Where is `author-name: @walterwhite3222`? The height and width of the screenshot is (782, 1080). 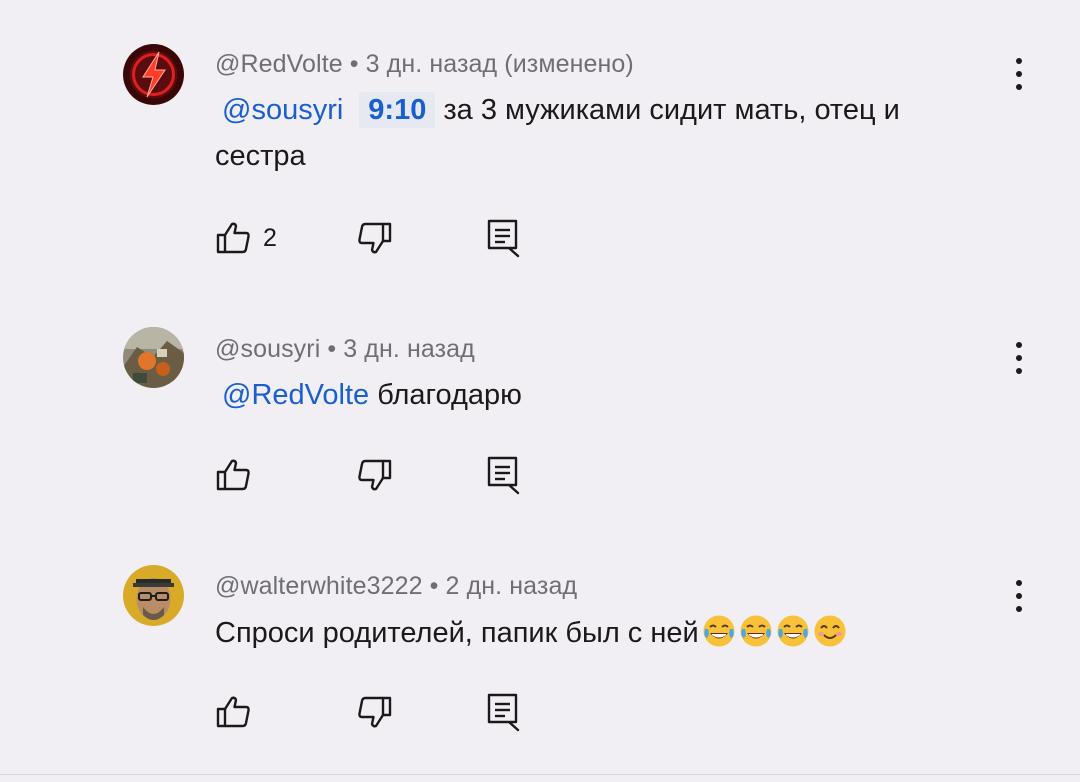
author-name: @walterwhite3222 is located at coordinates (319, 586).